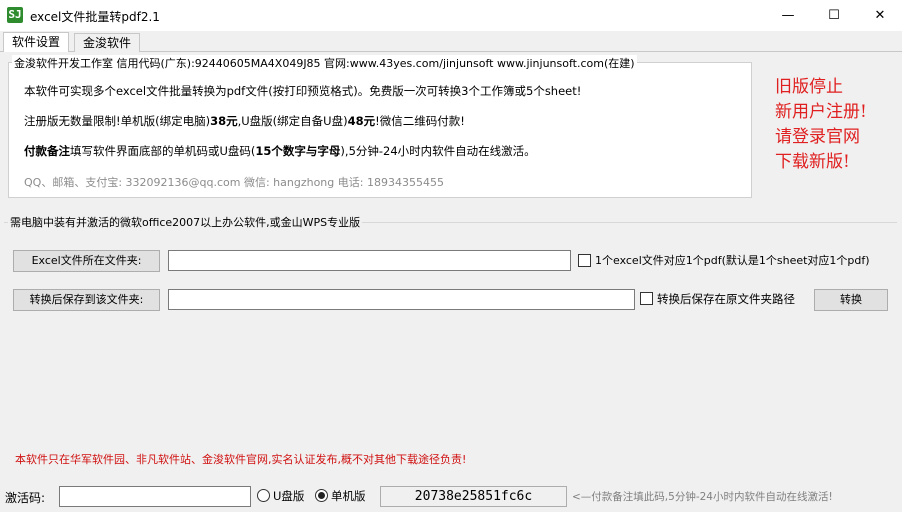 This screenshot has width=902, height=512. What do you see at coordinates (224, 121) in the screenshot?
I see `price-single: 38元` at bounding box center [224, 121].